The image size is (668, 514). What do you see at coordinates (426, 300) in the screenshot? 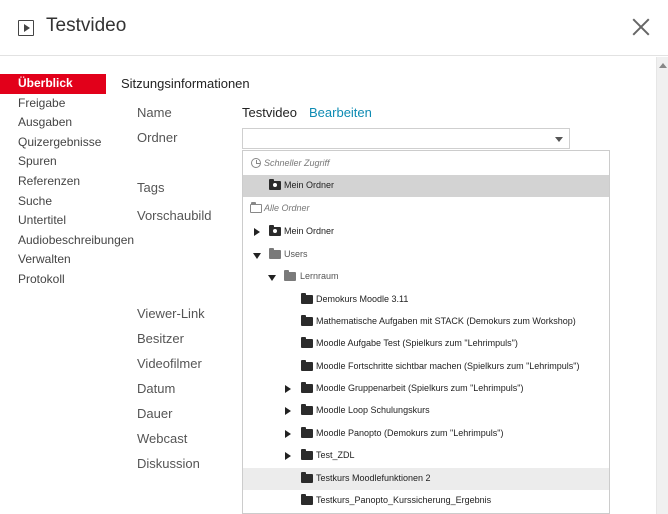
I see `tree-item-folder: Demokurs Moodle 3.11` at bounding box center [426, 300].